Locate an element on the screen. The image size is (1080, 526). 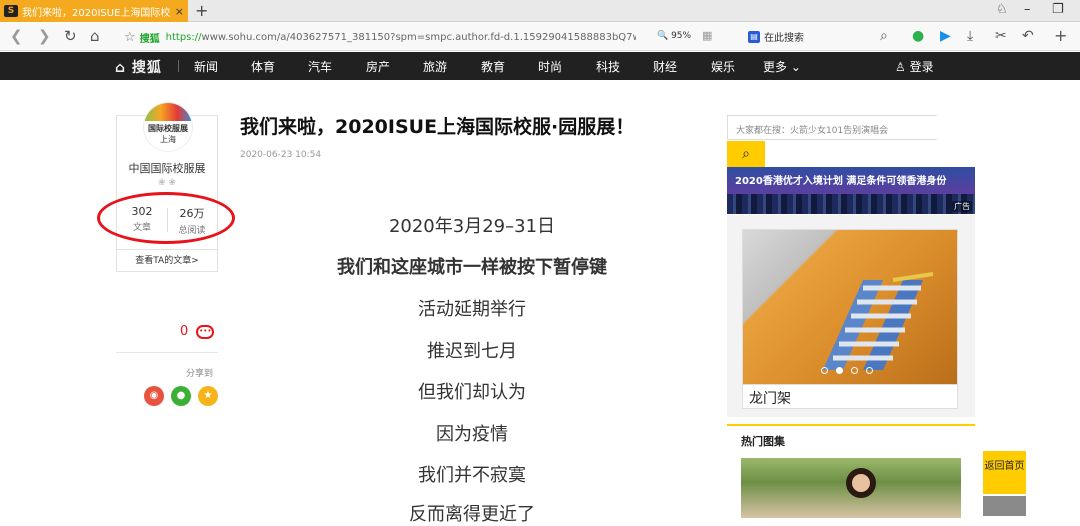
forward-arrow-icon: ❯ is located at coordinates (44, 36).